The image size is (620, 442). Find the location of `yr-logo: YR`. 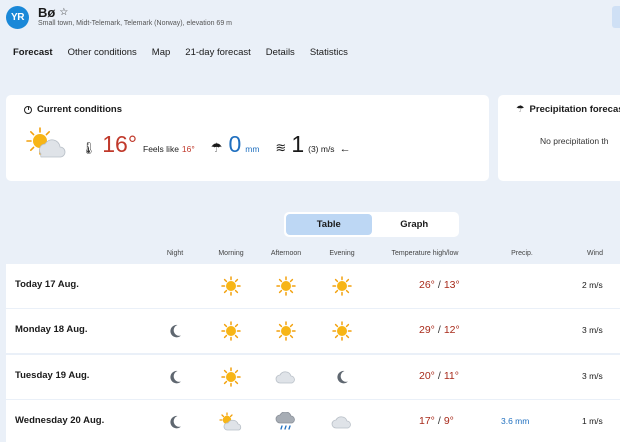

yr-logo: YR is located at coordinates (17, 17).